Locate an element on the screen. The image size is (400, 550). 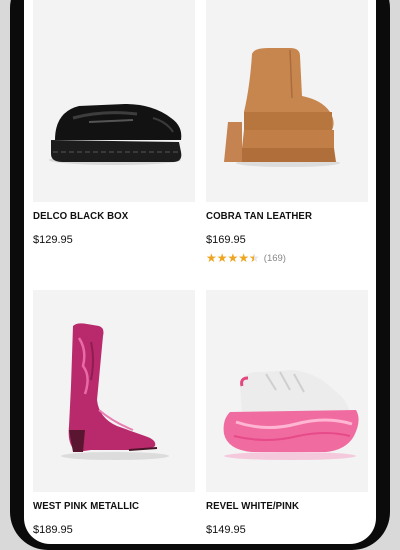
product-name: COBRA TAN LEATHER is located at coordinates (280, 216).